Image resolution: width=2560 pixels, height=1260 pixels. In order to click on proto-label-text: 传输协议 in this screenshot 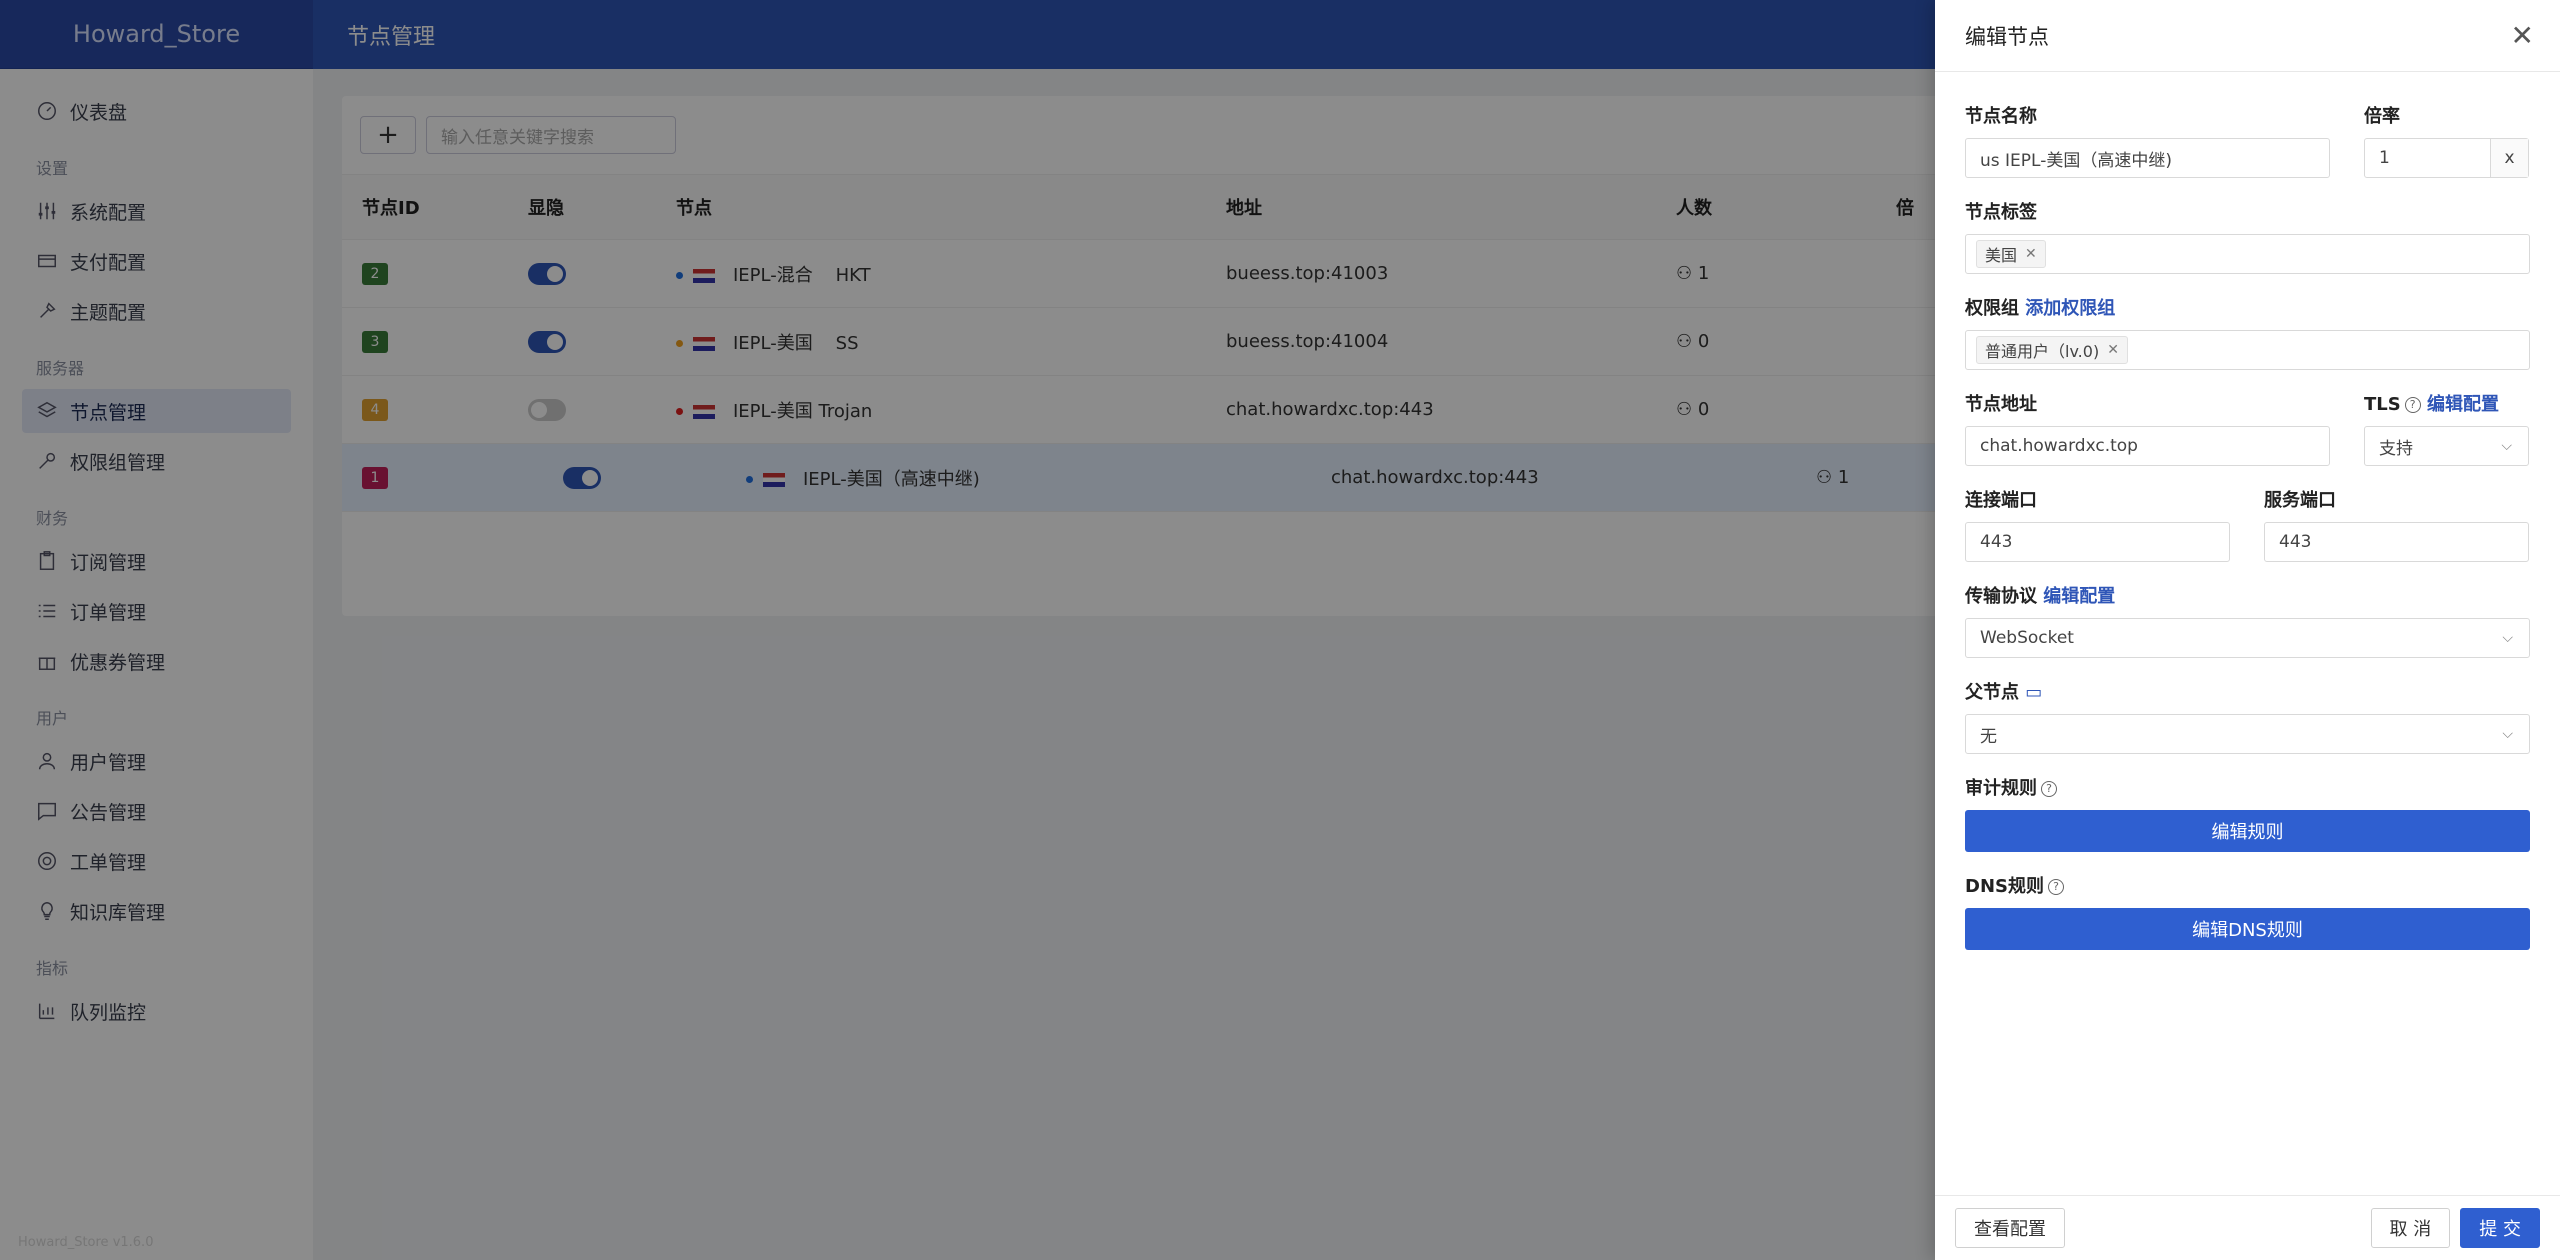, I will do `click(2001, 596)`.